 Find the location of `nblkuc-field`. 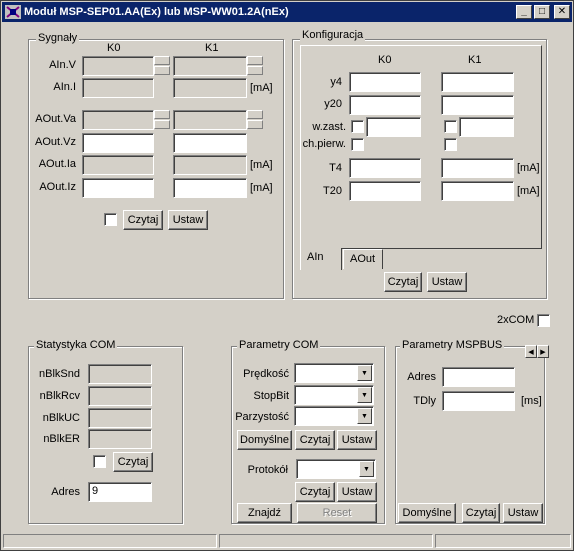

nblkuc-field is located at coordinates (120, 418).